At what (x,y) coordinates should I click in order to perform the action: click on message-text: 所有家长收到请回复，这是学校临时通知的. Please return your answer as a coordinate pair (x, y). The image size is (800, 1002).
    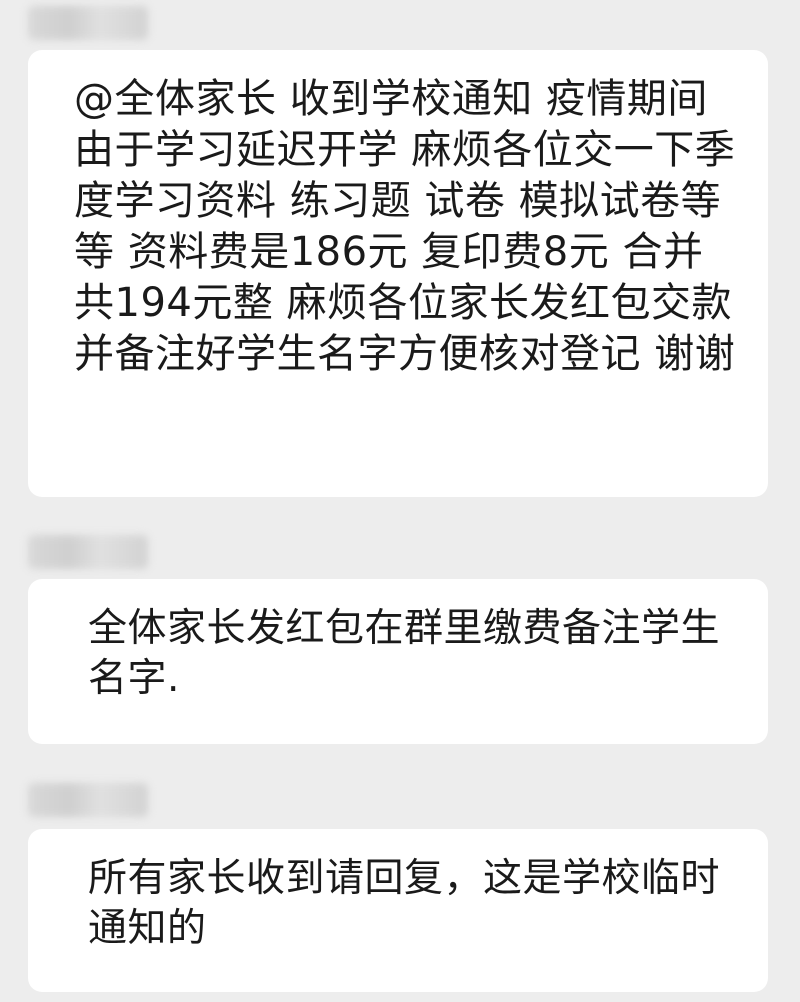
    Looking at the image, I should click on (404, 903).